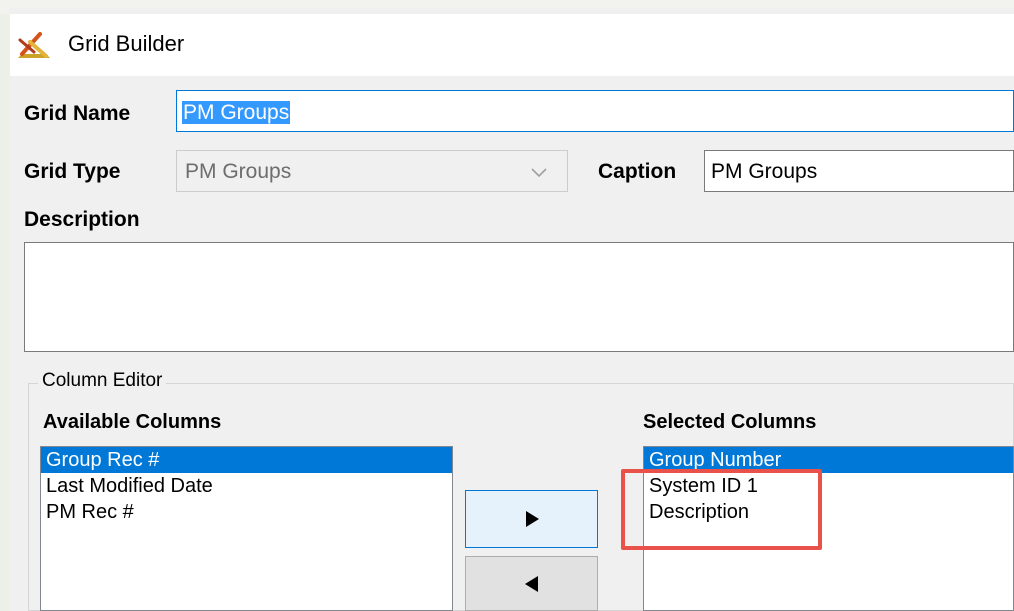 The image size is (1014, 611). I want to click on grid-builder-app-icon, so click(34, 45).